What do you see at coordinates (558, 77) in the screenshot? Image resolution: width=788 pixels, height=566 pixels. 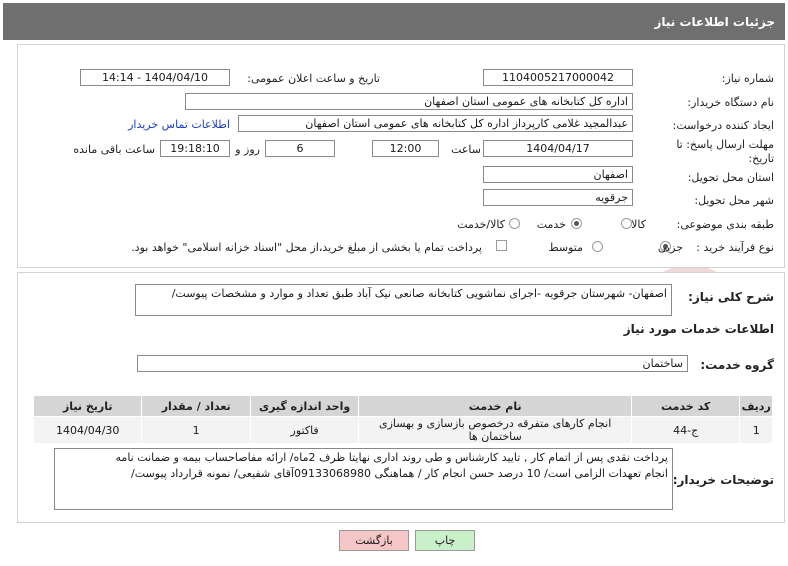 I see `need-number-field: 1104005217000042` at bounding box center [558, 77].